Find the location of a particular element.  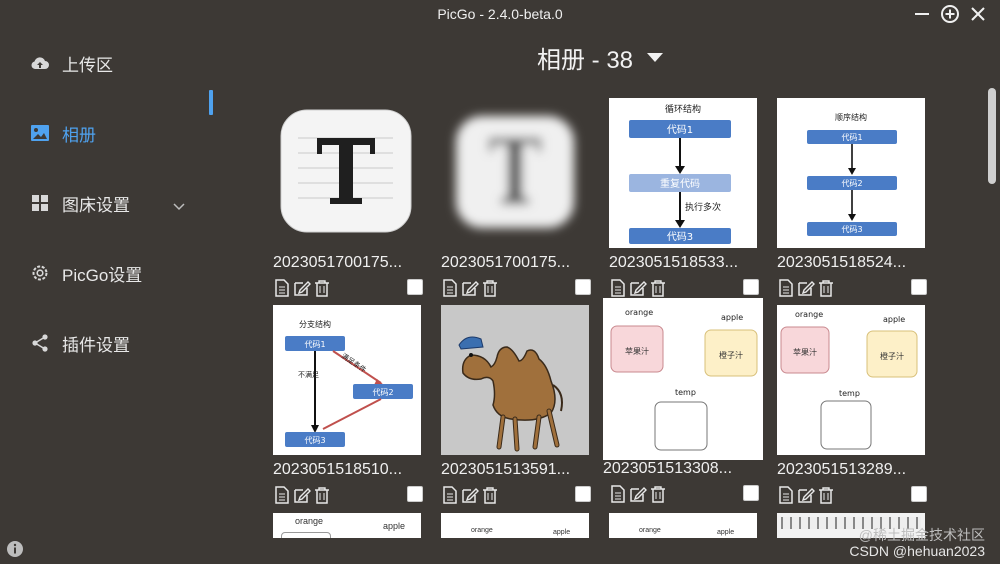

loop-structure-thumbnail: 循环结构 代码1 重复代码 执行多次 代码3 is located at coordinates (683, 173).